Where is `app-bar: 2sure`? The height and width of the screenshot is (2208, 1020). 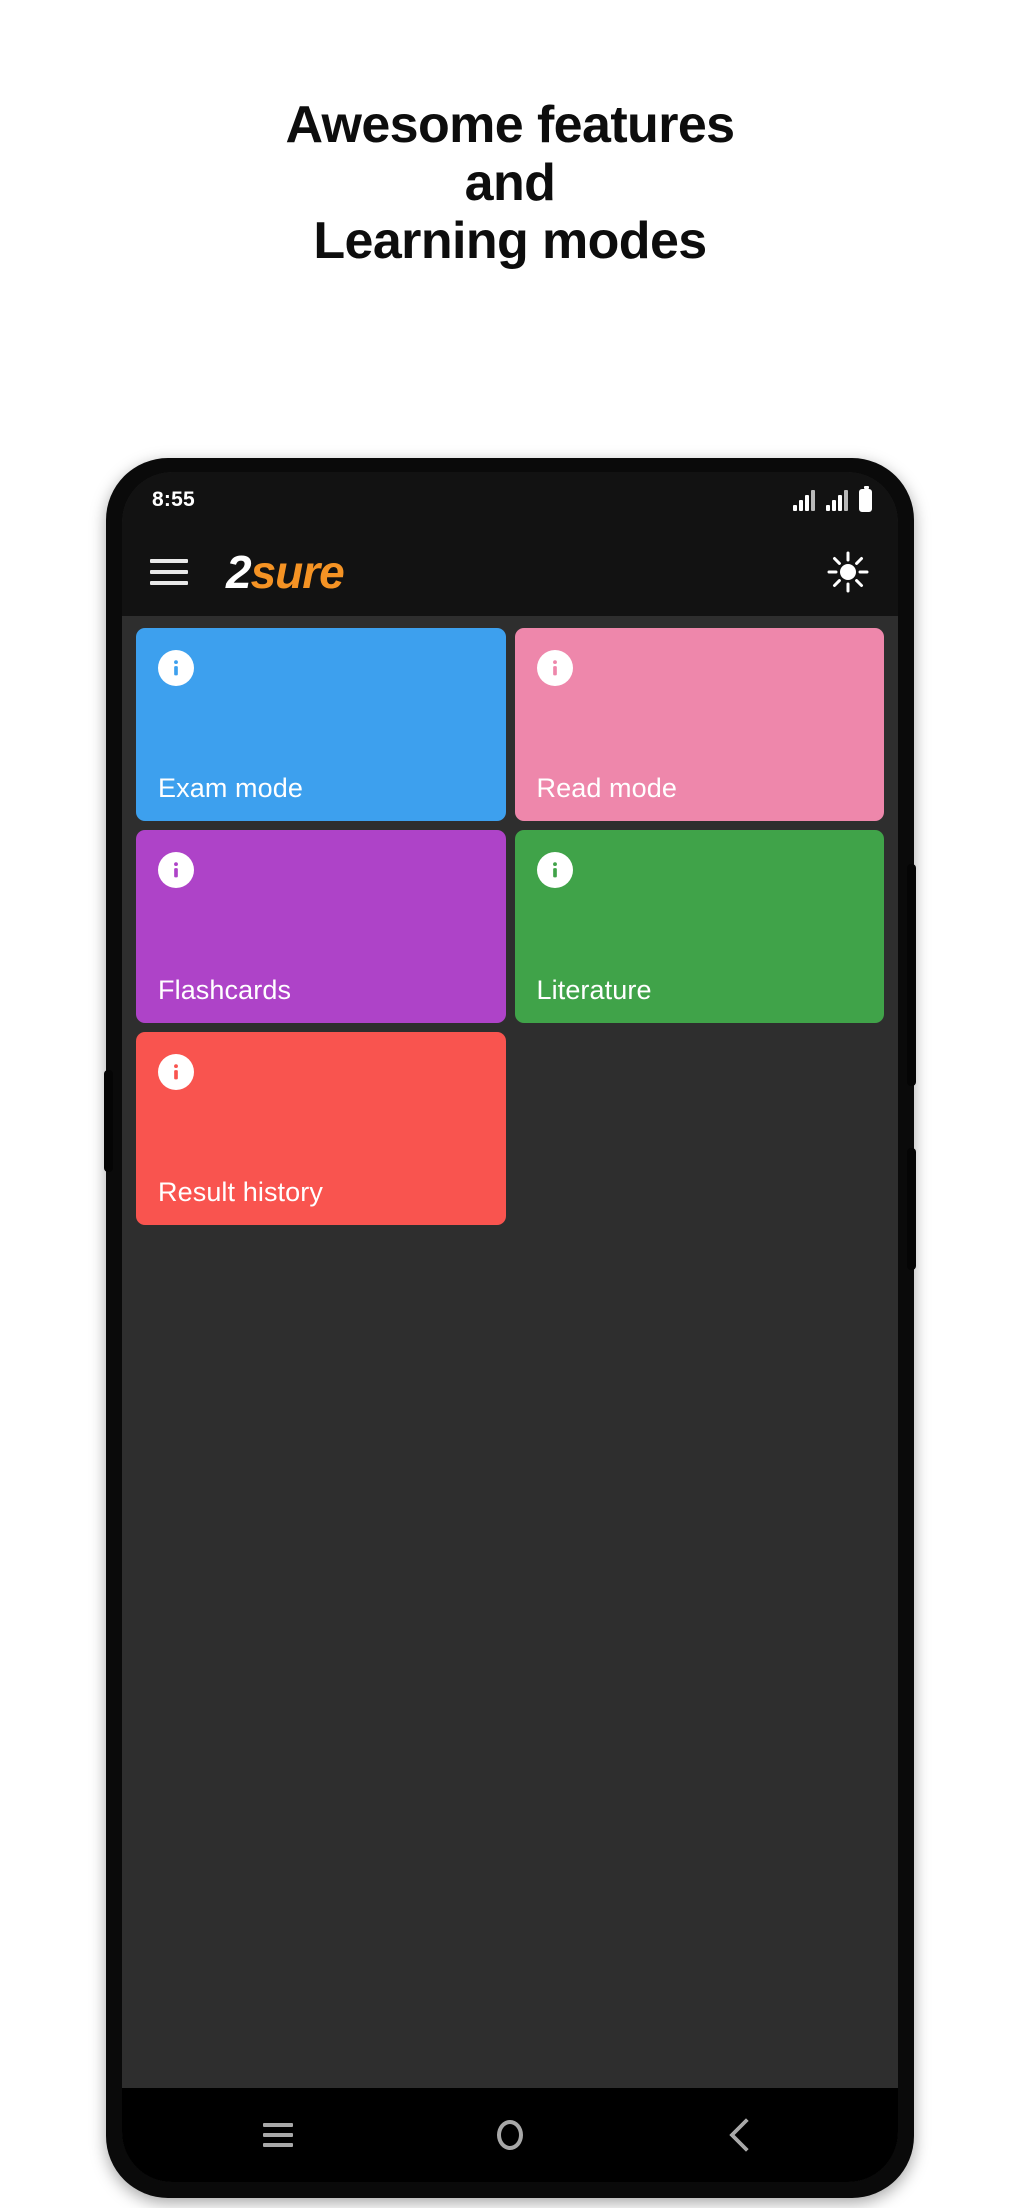 app-bar: 2sure is located at coordinates (510, 572).